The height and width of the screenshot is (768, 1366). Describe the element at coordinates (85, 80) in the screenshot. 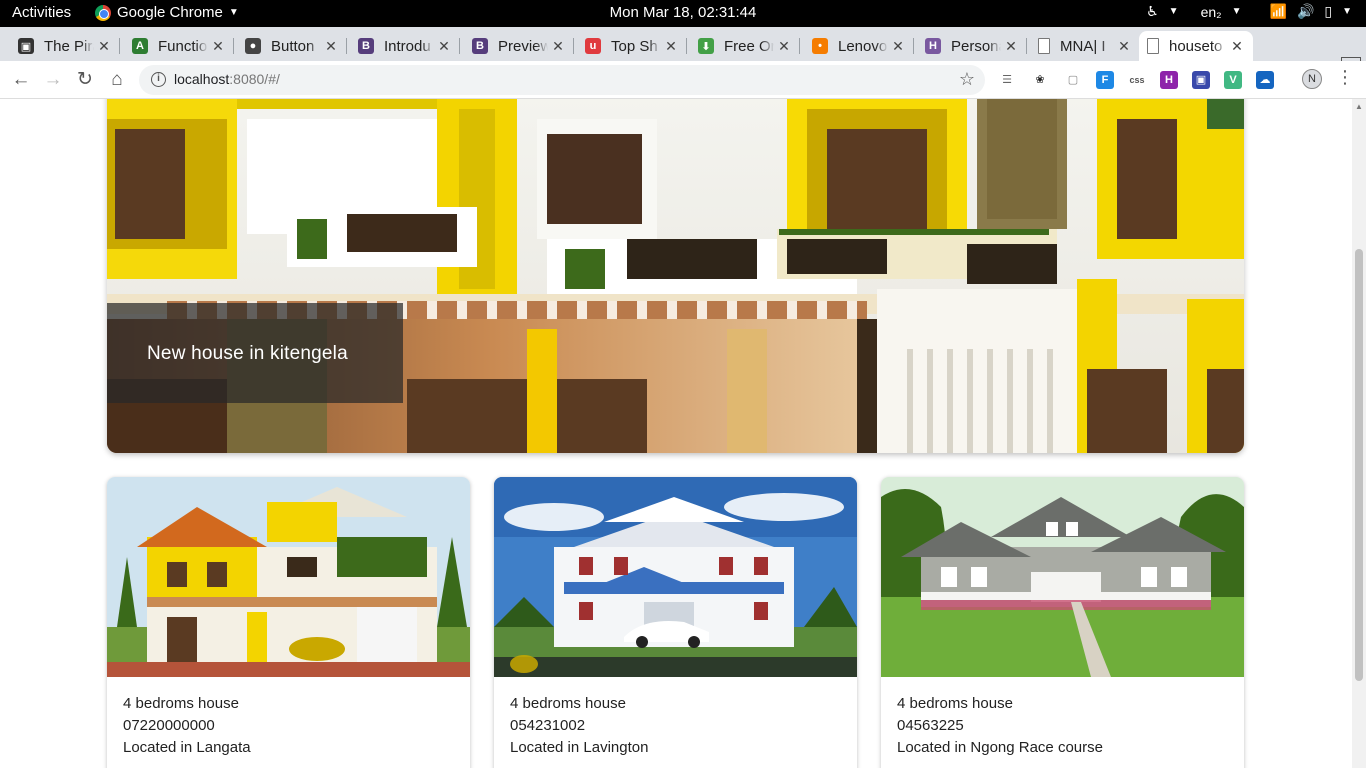

I see `reload-button: ↻` at that location.